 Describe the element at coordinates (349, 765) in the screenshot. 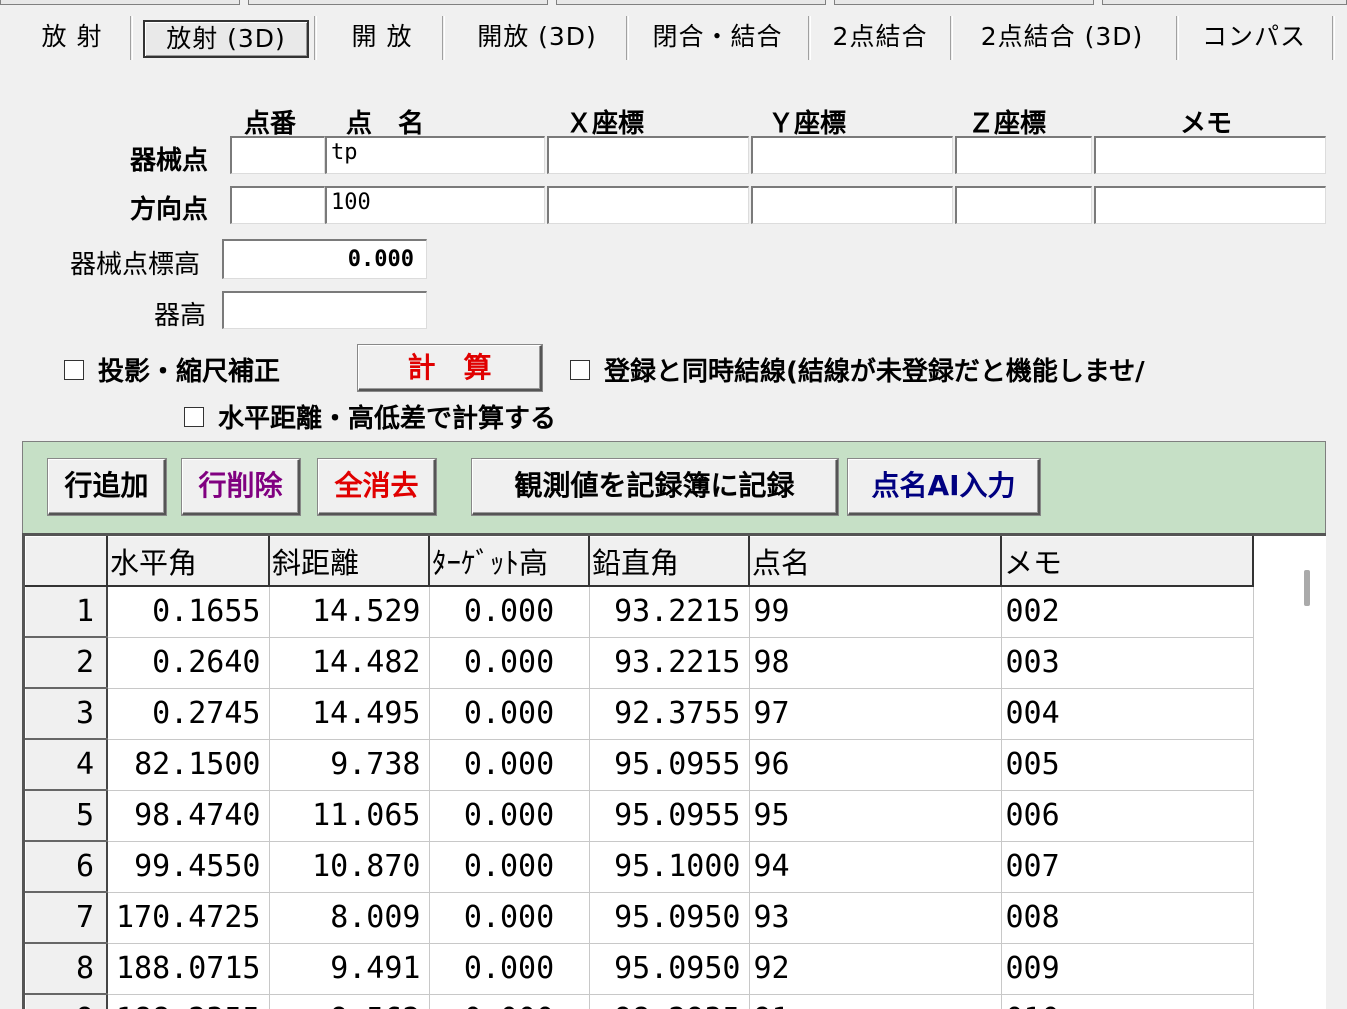

I see `slope-distance-cell: 9.738` at that location.